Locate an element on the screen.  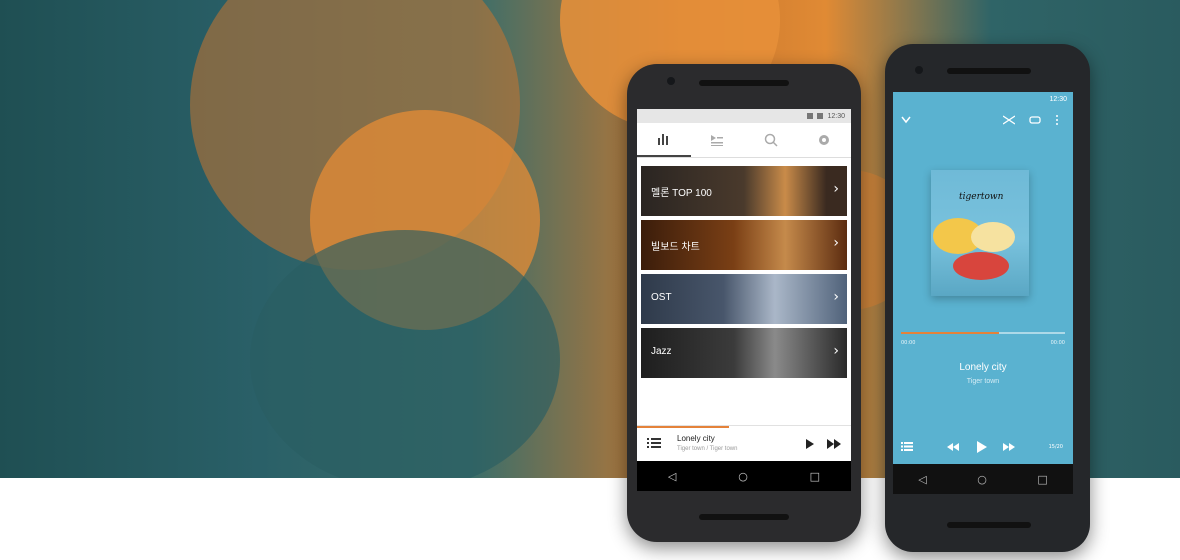
category-list: 멜론 TOP 100 › 빌보드 차트 › OST › Jazz › is located at coordinates (744, 268).